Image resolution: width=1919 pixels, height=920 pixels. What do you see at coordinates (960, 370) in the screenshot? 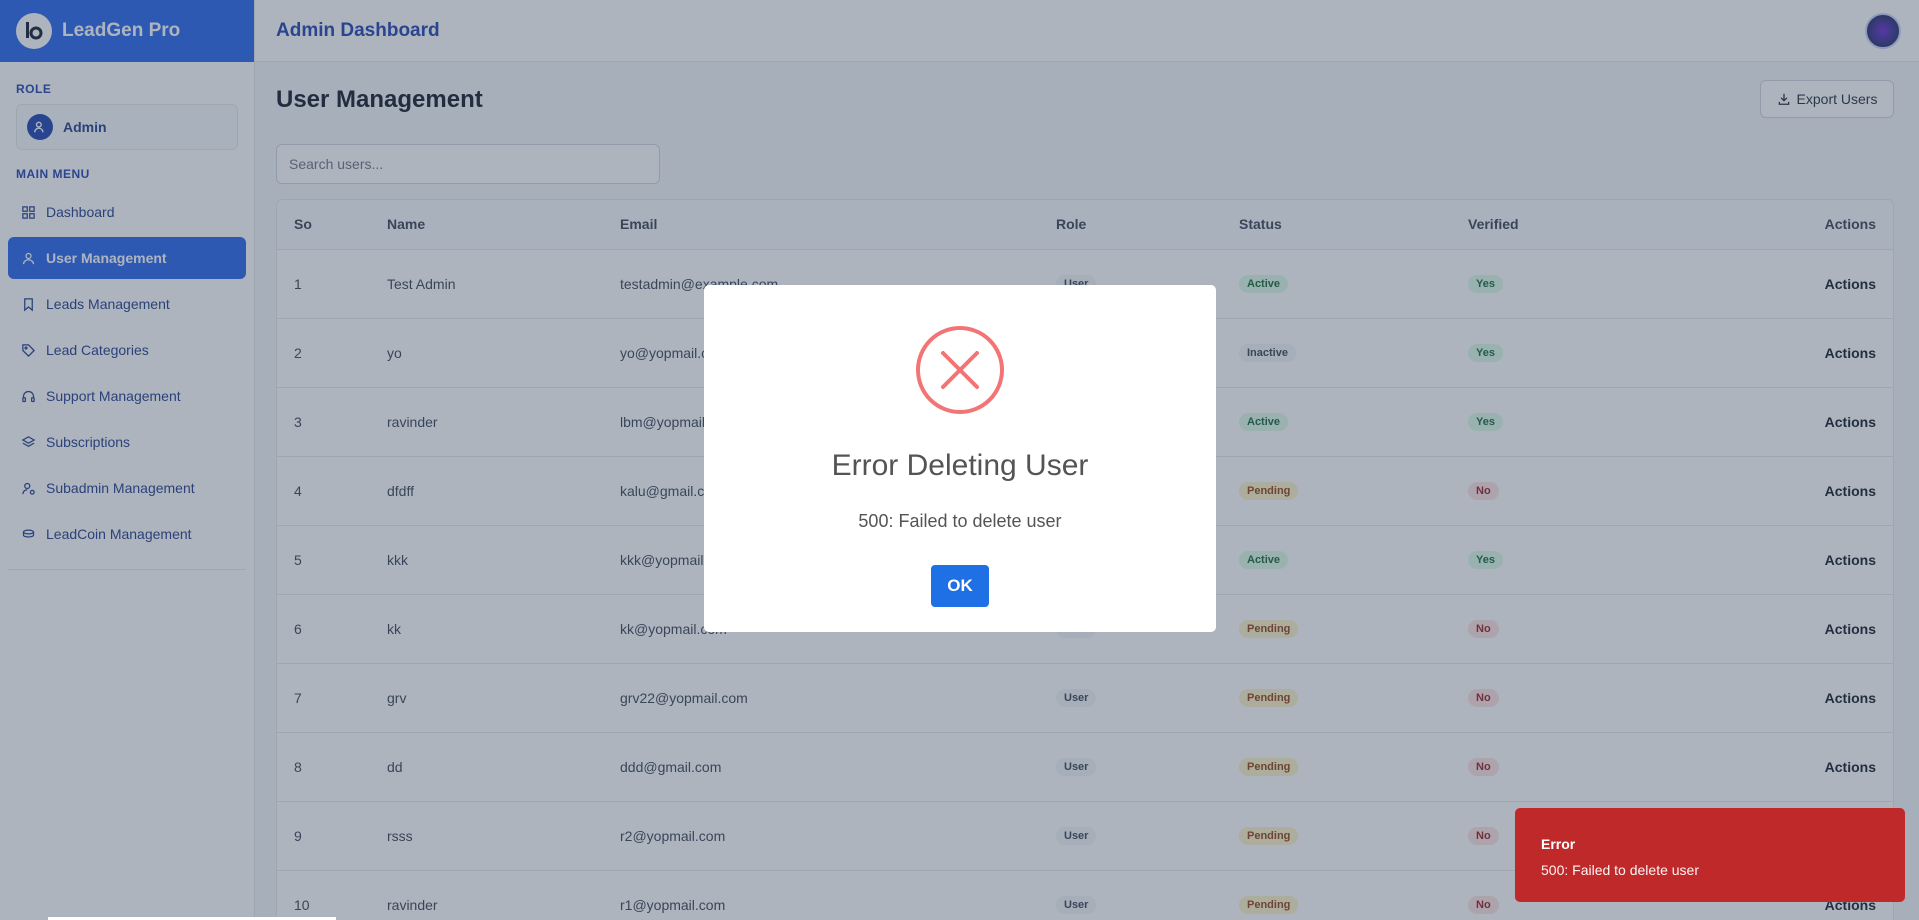
I see `error-x-icon` at bounding box center [960, 370].